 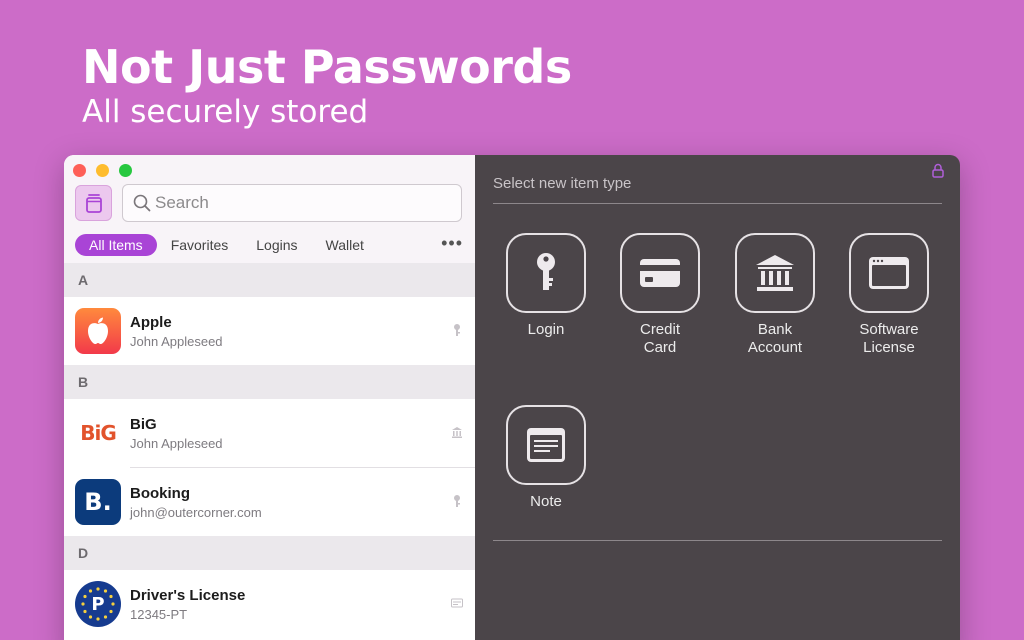 What do you see at coordinates (889, 347) in the screenshot?
I see `type-label-line2: License` at bounding box center [889, 347].